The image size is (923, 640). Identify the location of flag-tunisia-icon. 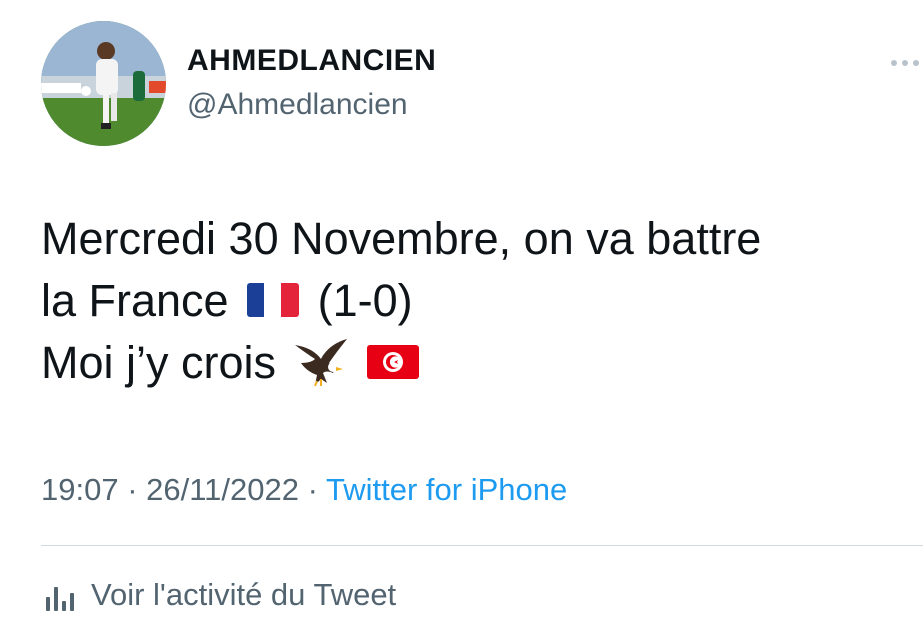
(393, 362).